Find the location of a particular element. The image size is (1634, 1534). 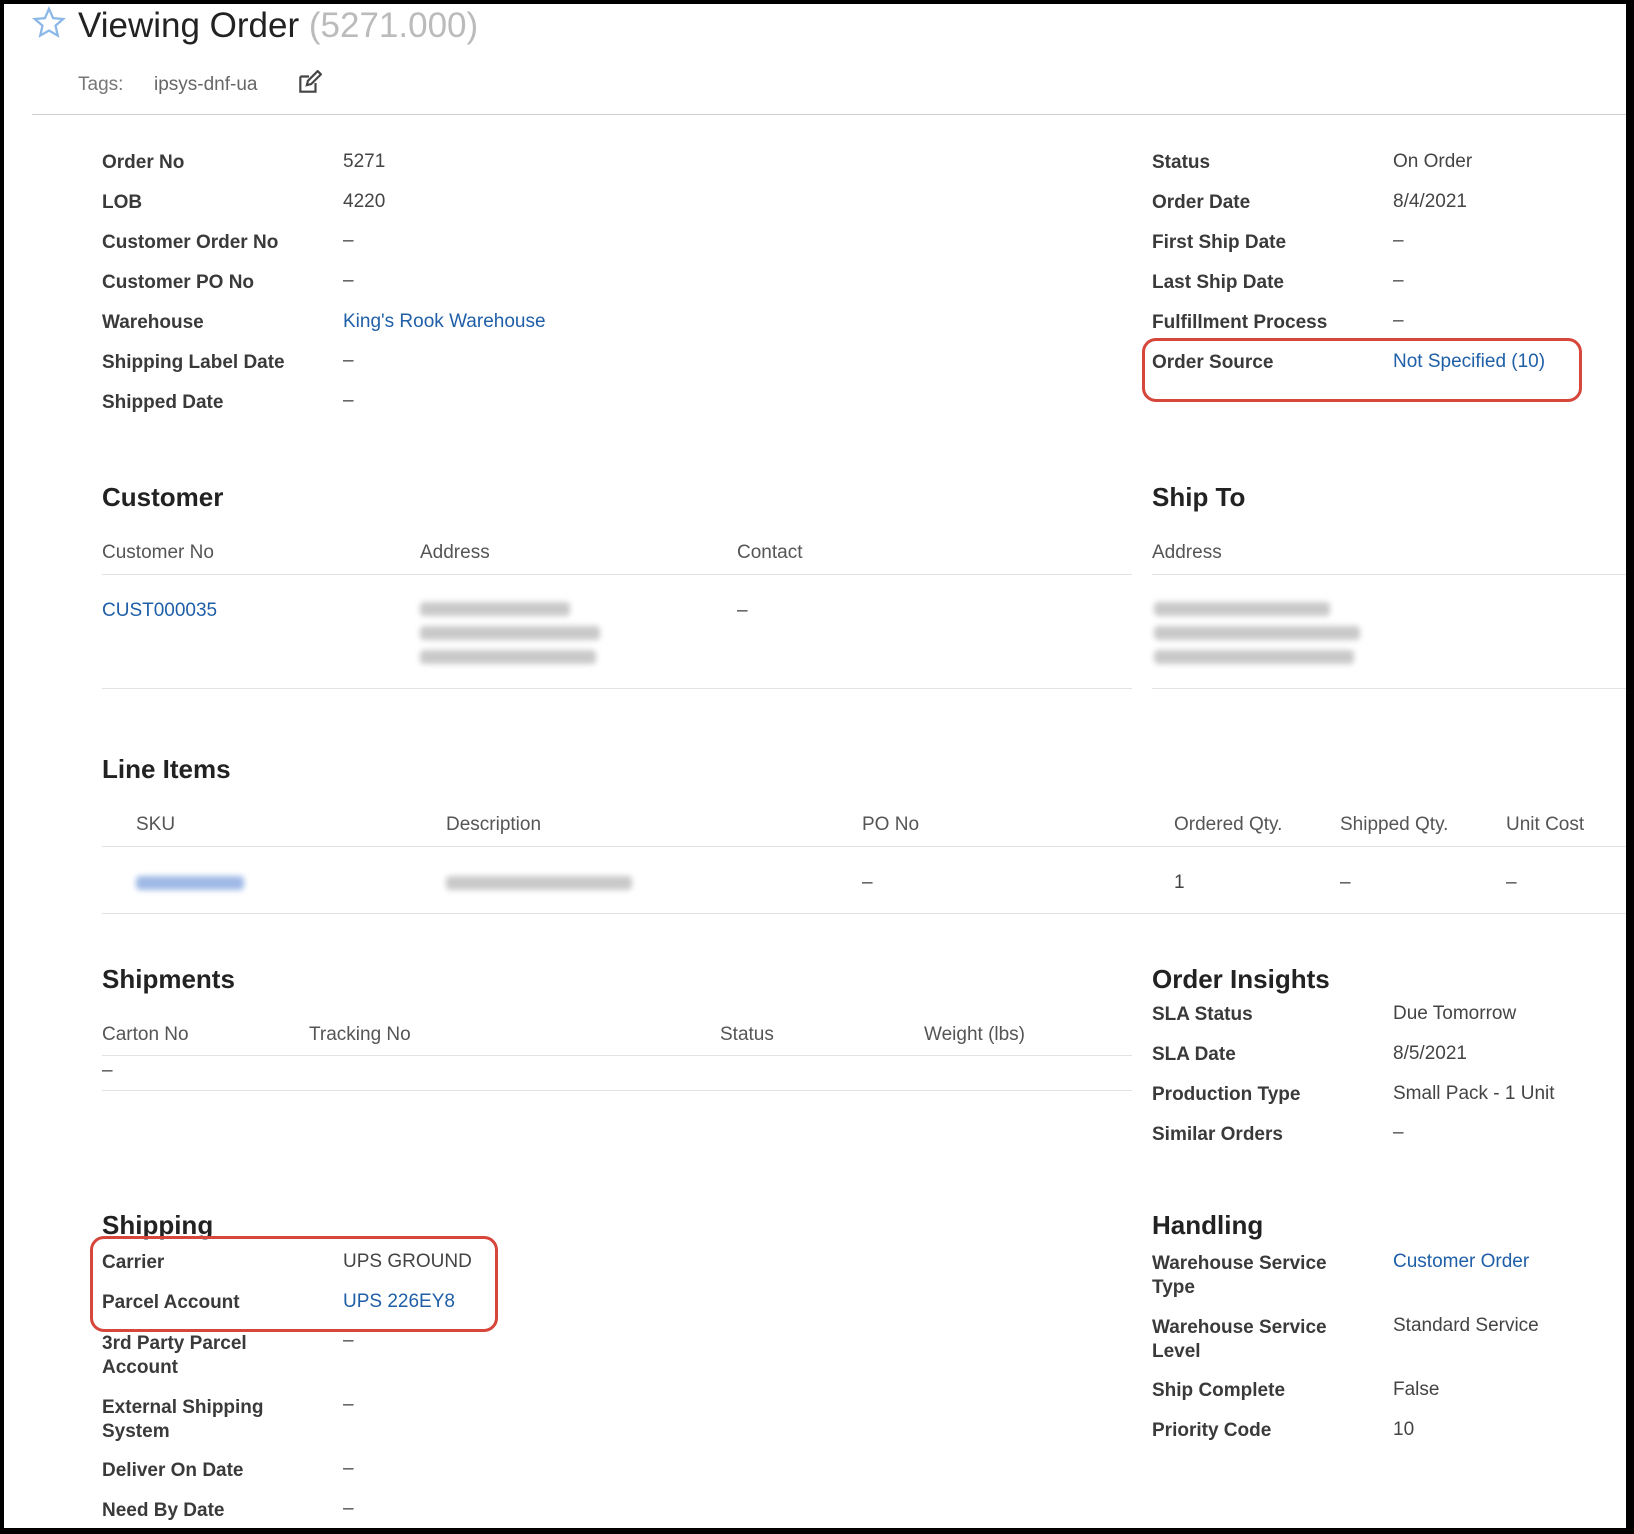

priority-code-label: Priority Code is located at coordinates (1212, 1430).